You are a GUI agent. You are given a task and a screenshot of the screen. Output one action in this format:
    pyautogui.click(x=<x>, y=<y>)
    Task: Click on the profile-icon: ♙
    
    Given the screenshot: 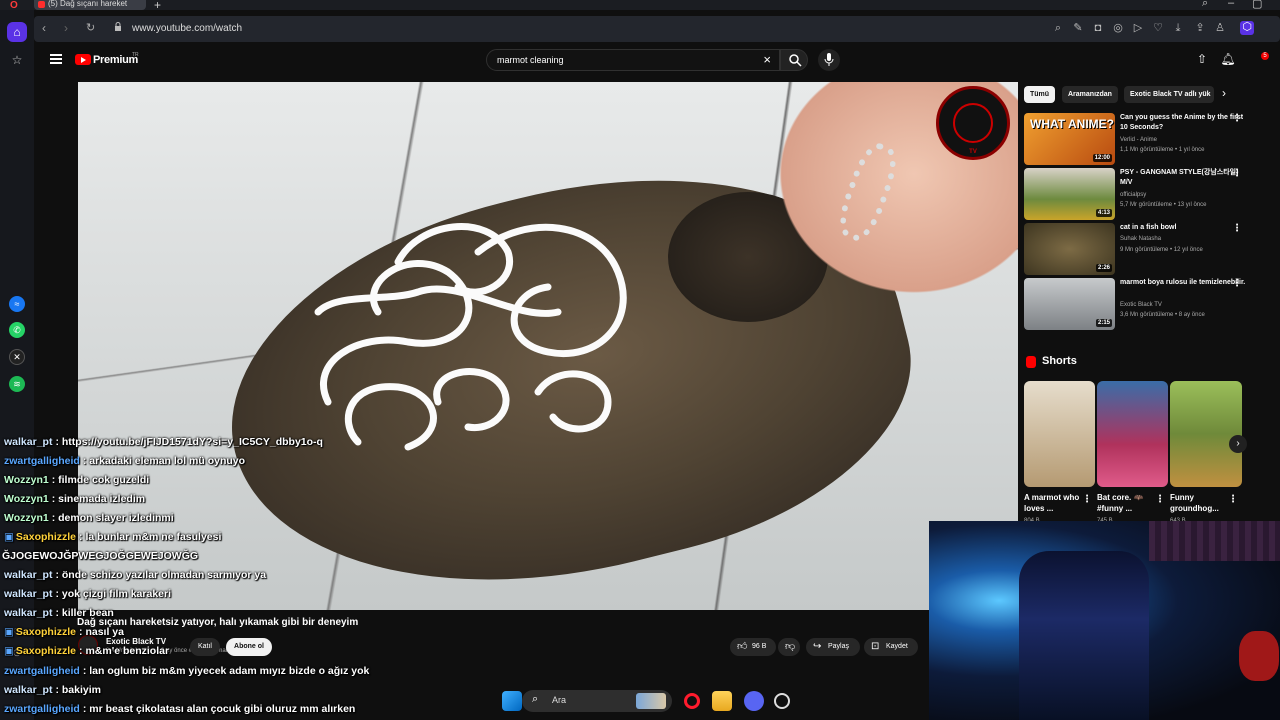 What is the action you would take?
    pyautogui.click(x=1220, y=28)
    